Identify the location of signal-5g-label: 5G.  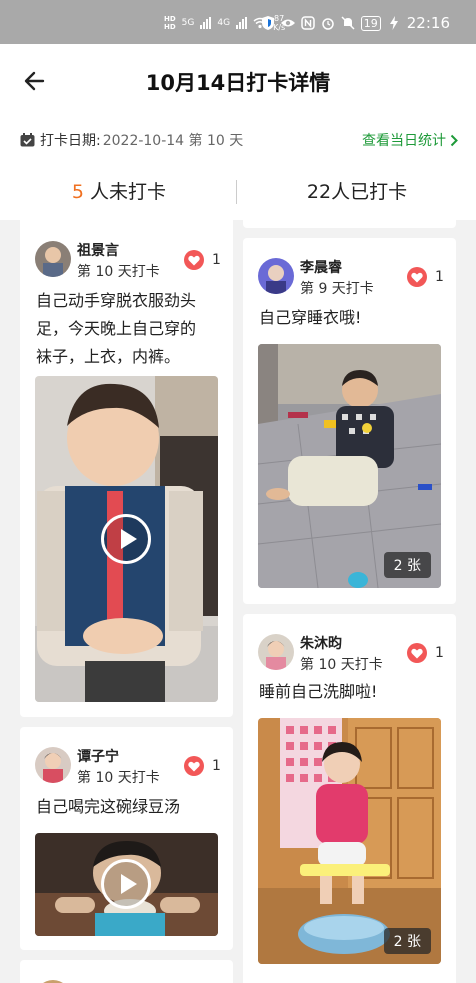
(188, 23).